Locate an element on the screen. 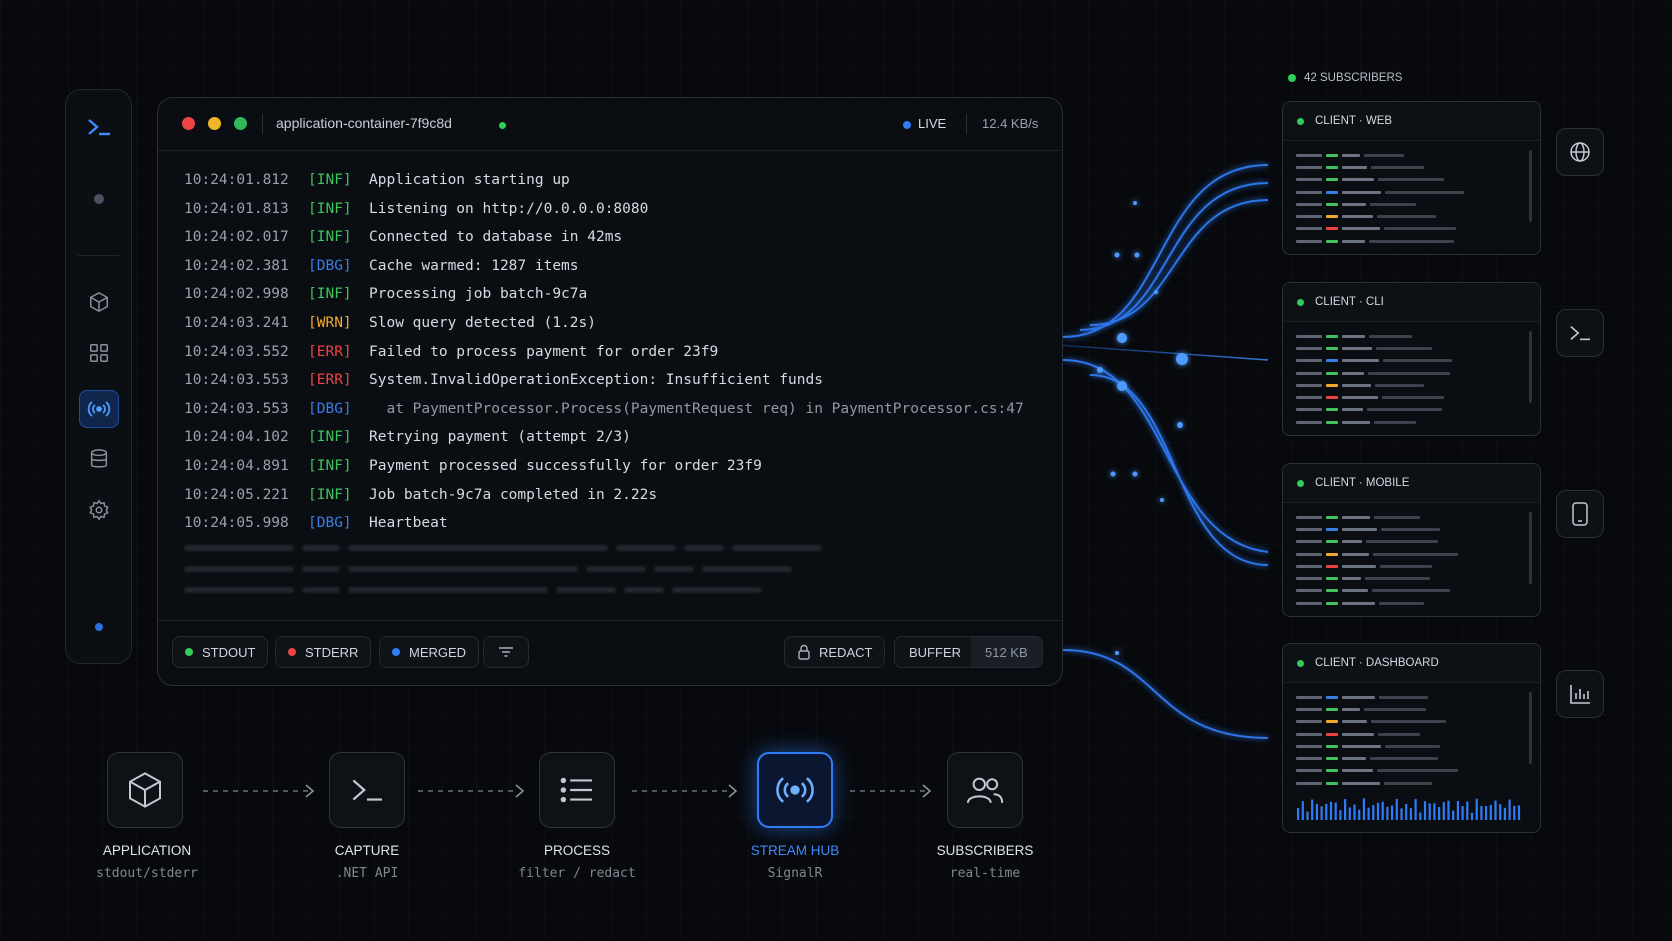 This screenshot has width=1672, height=941. log-message: Cache warmed: 1287 items is located at coordinates (474, 265).